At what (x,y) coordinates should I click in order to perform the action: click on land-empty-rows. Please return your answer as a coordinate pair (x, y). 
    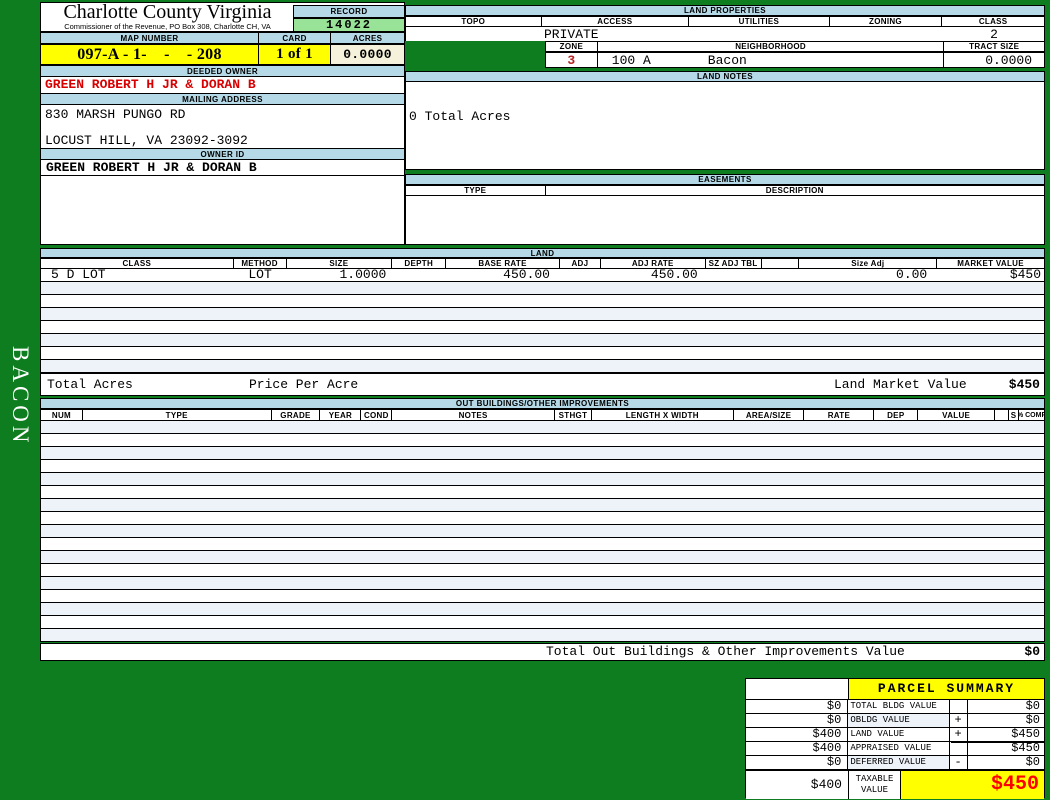
    Looking at the image, I should click on (542, 327).